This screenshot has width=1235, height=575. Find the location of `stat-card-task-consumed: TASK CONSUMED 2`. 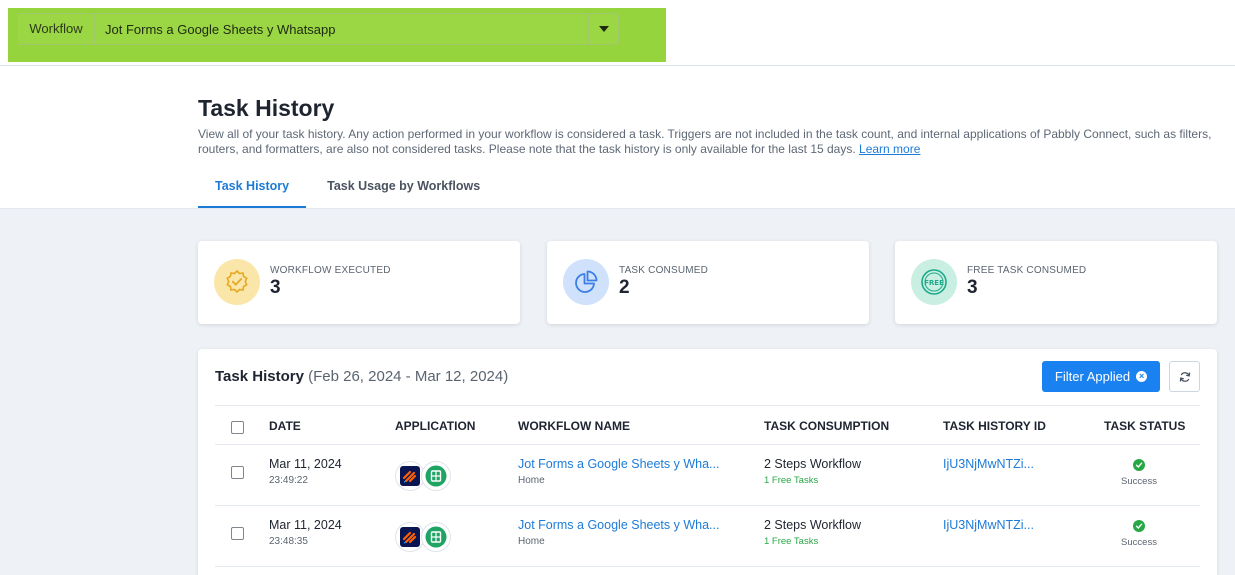

stat-card-task-consumed: TASK CONSUMED 2 is located at coordinates (708, 282).